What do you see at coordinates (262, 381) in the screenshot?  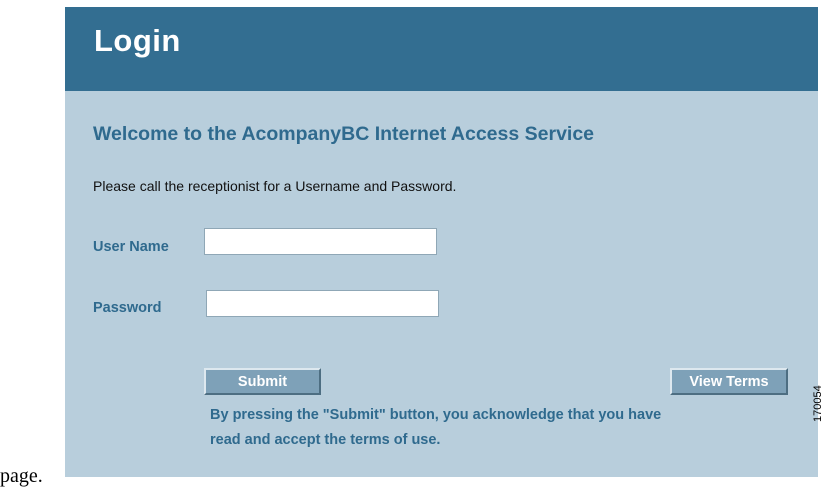 I see `submit-button: Submit` at bounding box center [262, 381].